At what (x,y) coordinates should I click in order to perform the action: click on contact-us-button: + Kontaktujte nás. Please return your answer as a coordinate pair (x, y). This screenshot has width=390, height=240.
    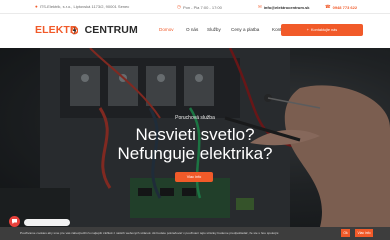
    Looking at the image, I should click on (322, 30).